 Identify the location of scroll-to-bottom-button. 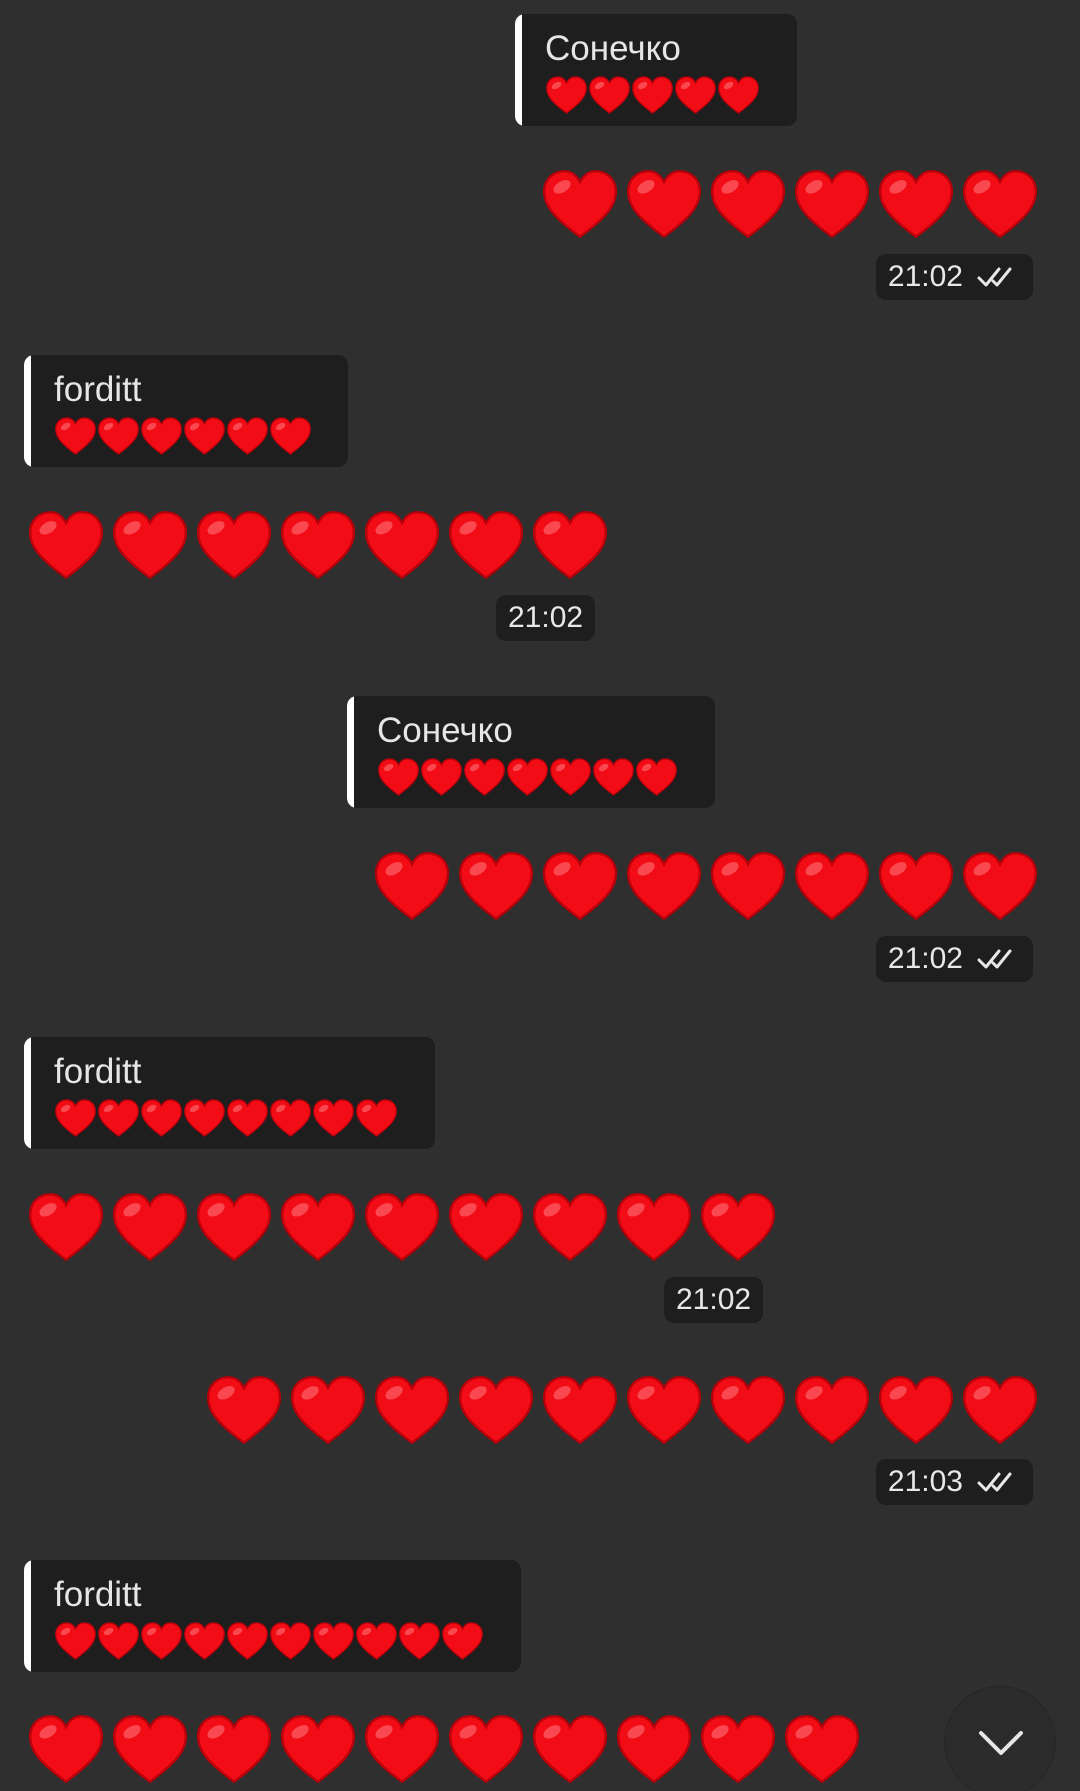
(1000, 1738).